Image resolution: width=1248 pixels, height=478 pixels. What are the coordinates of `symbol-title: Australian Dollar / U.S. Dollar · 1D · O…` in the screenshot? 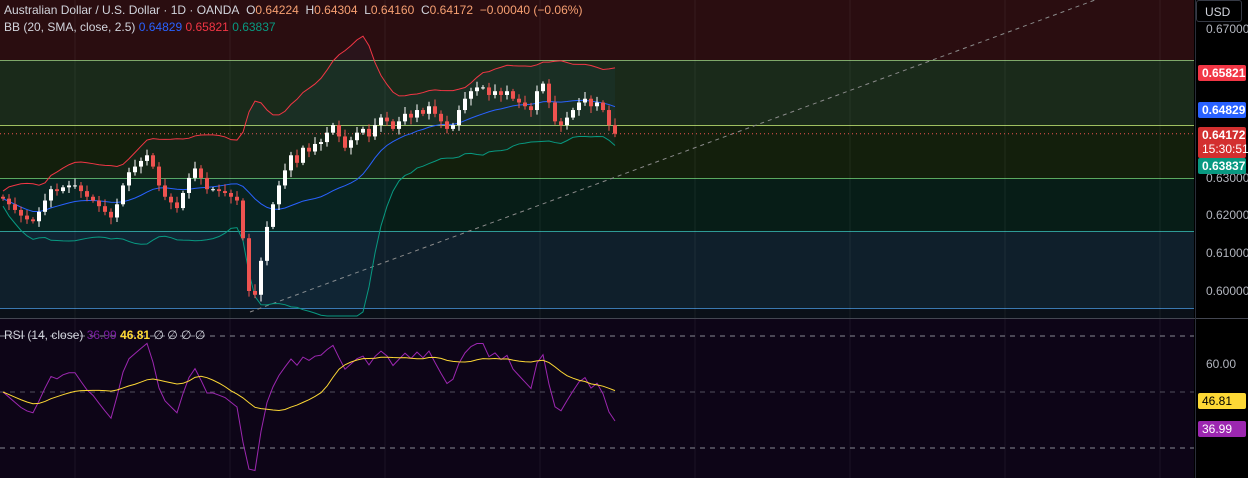 It's located at (122, 10).